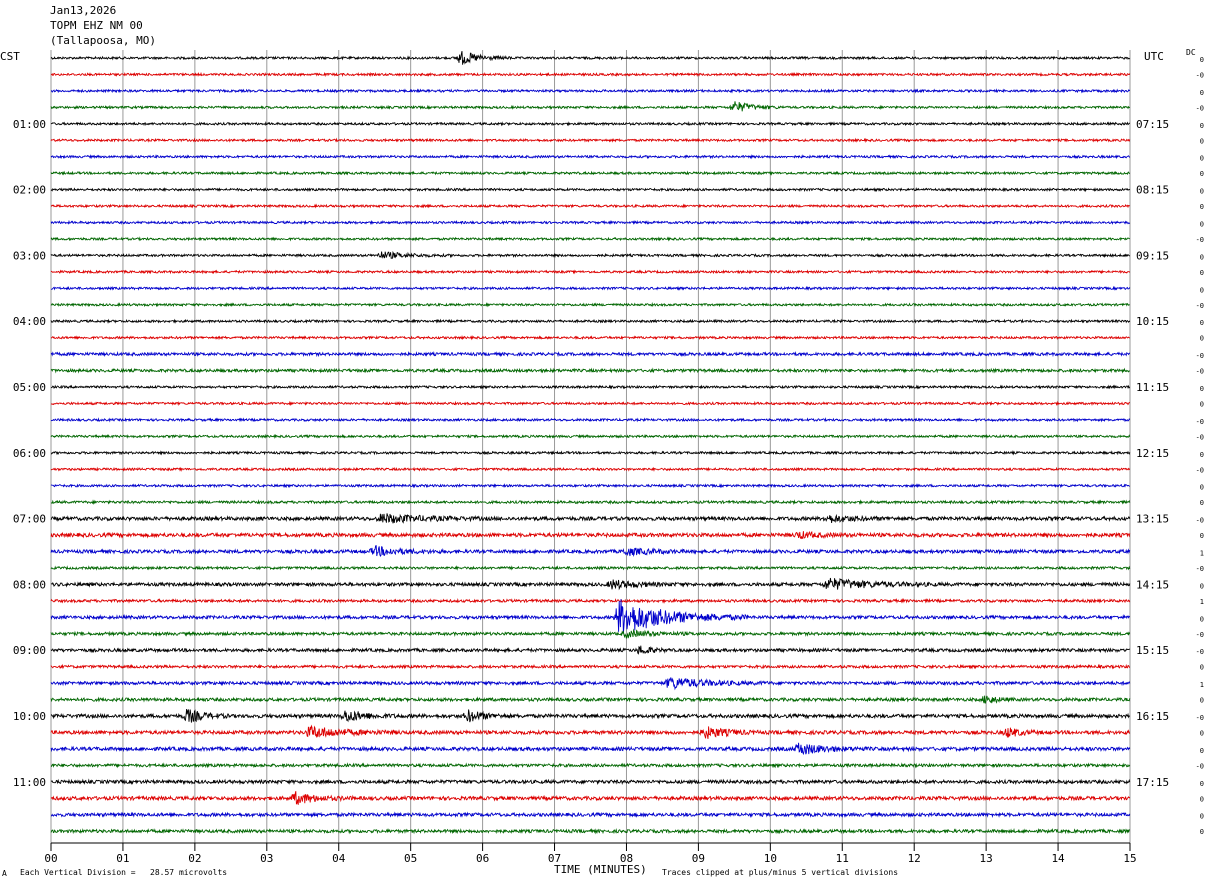  Describe the element at coordinates (1152, 453) in the screenshot. I see `utc-label-12:15: 12:15` at that location.